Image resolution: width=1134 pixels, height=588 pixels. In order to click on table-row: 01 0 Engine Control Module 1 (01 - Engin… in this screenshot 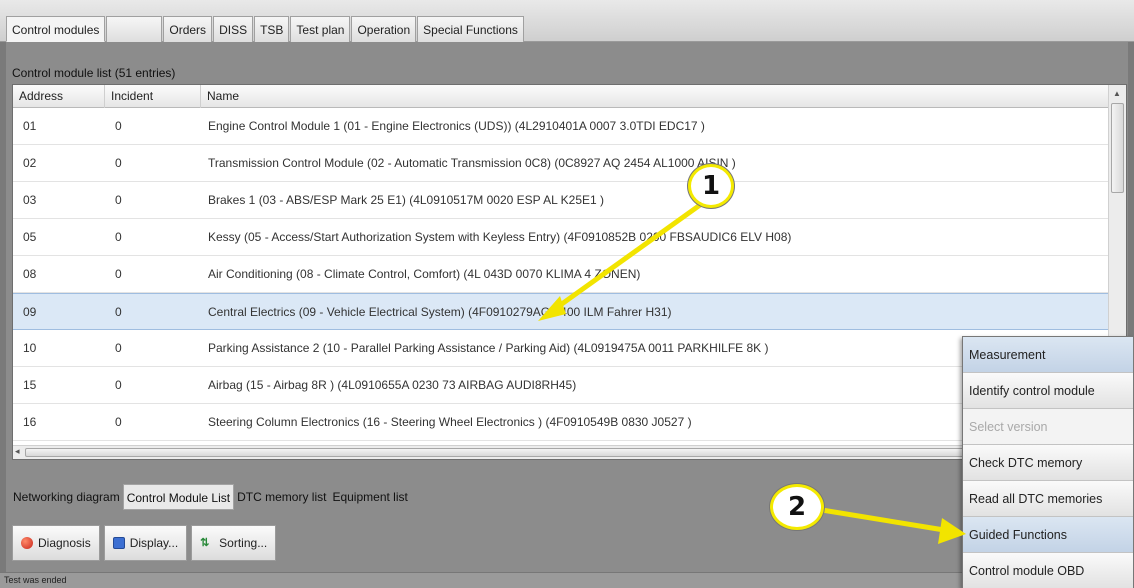, I will do `click(561, 126)`.